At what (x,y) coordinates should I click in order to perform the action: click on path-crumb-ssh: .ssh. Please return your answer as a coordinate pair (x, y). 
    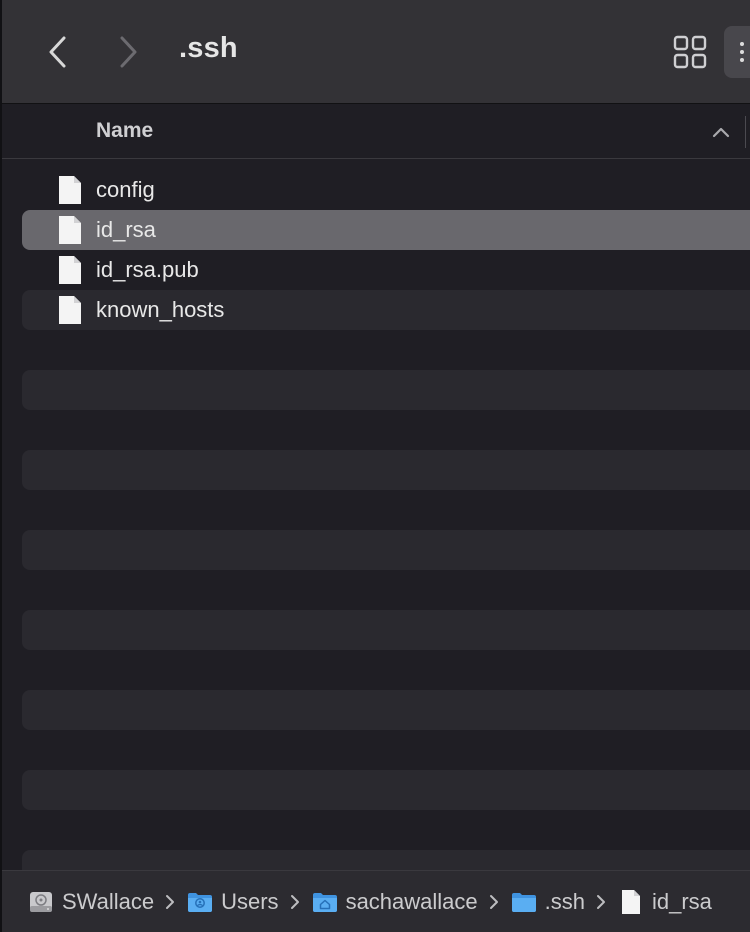
    Looking at the image, I should click on (548, 902).